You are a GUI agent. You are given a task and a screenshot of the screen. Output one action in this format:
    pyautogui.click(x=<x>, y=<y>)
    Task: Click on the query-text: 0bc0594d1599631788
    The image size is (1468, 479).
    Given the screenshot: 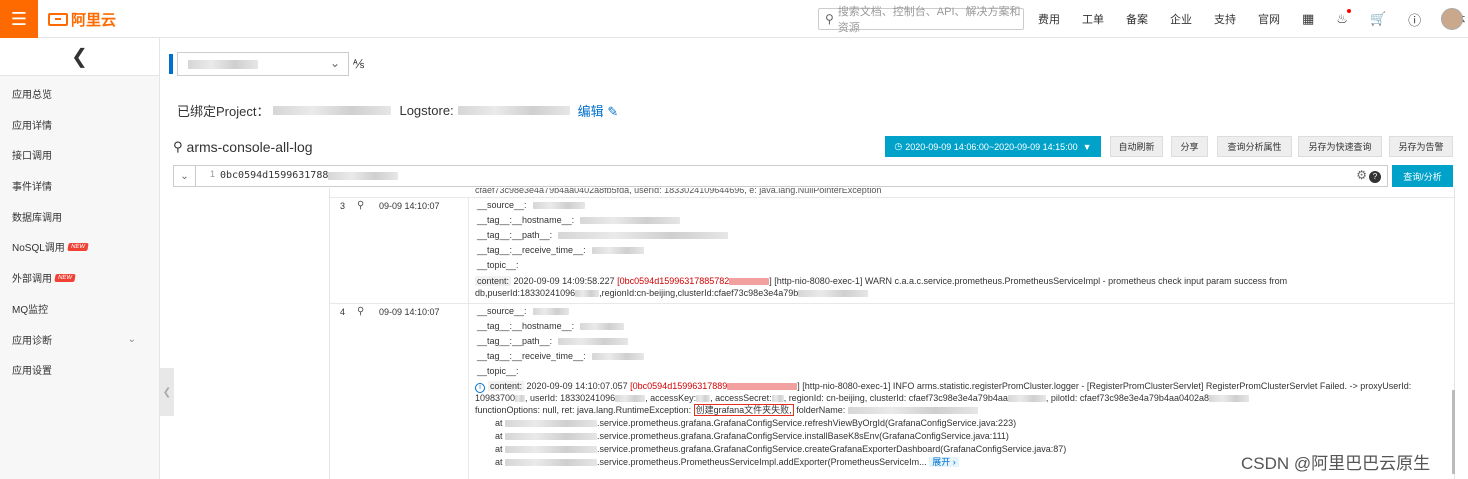 What is the action you would take?
    pyautogui.click(x=309, y=175)
    